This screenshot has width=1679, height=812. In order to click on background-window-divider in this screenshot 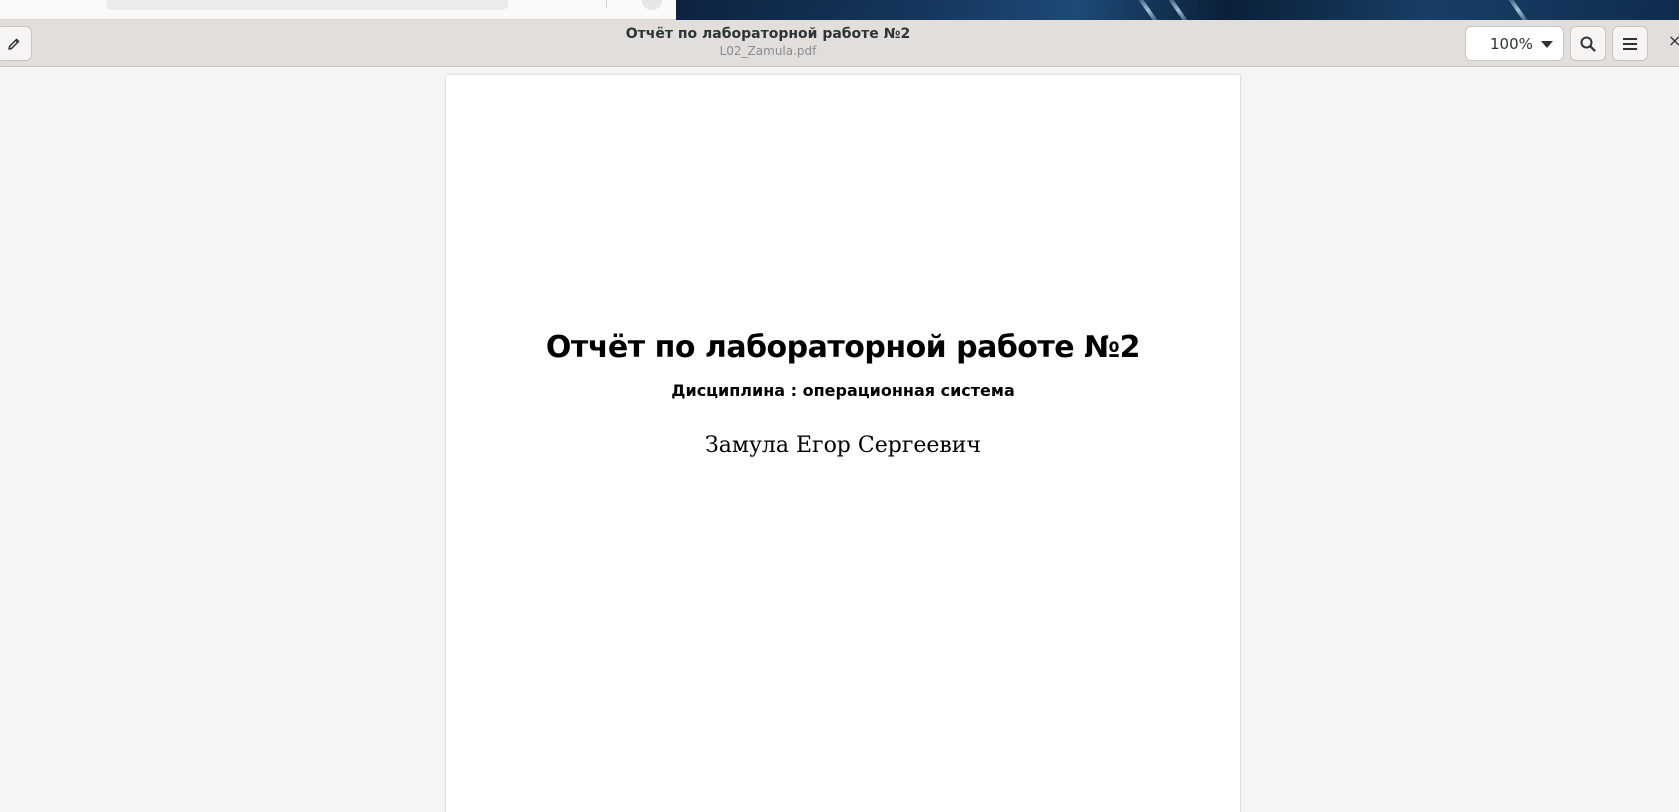, I will do `click(606, 4)`.